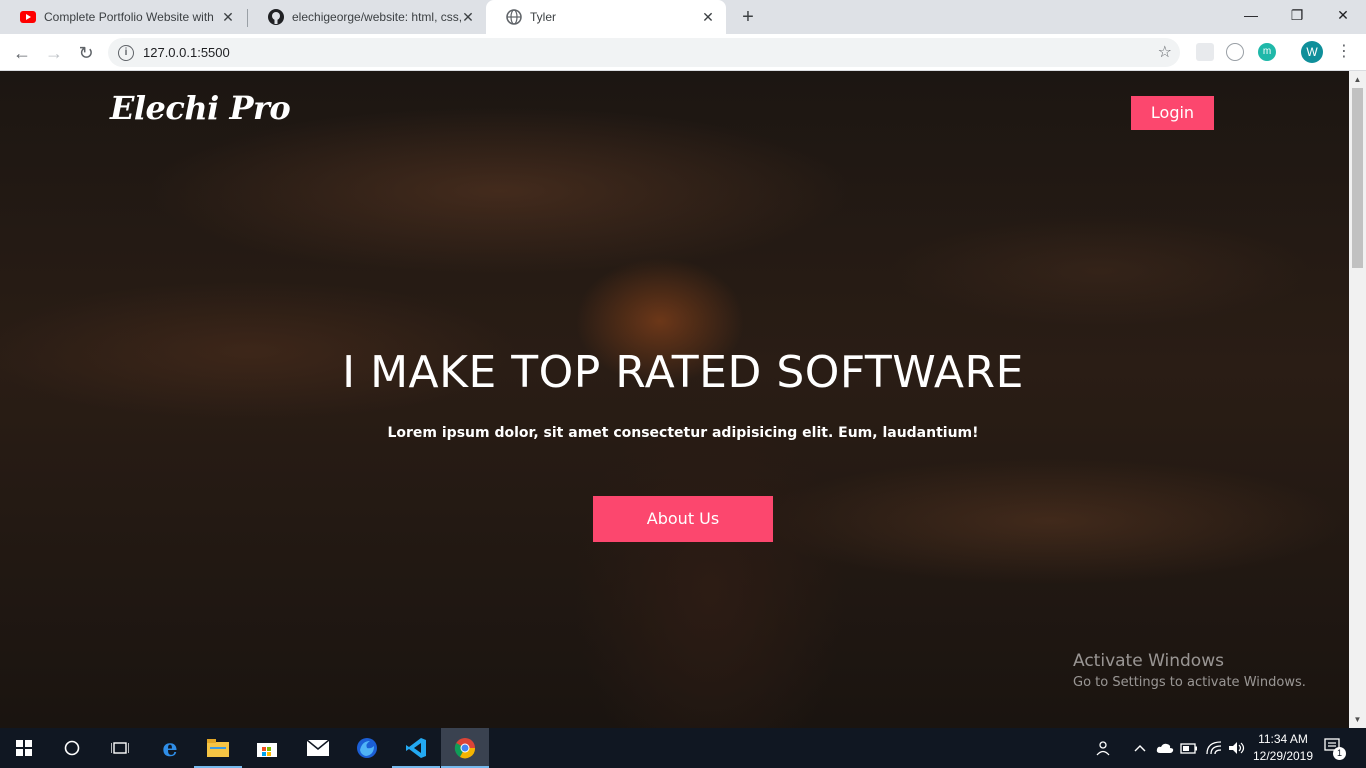 Image resolution: width=1366 pixels, height=768 pixels. I want to click on tab-youtube-portfolio: Complete Portfolio Website with ✕, so click(123, 17).